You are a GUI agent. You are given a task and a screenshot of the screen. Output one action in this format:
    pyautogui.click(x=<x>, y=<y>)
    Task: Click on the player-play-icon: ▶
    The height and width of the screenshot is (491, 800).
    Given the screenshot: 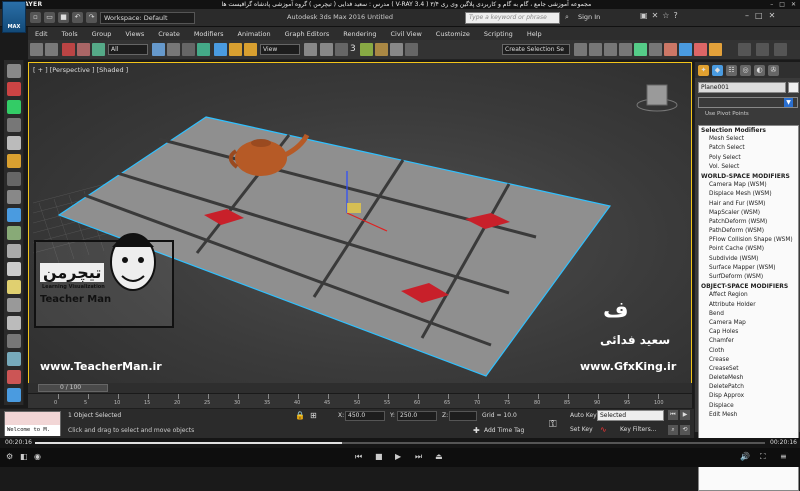 What is the action you would take?
    pyautogui.click(x=398, y=456)
    